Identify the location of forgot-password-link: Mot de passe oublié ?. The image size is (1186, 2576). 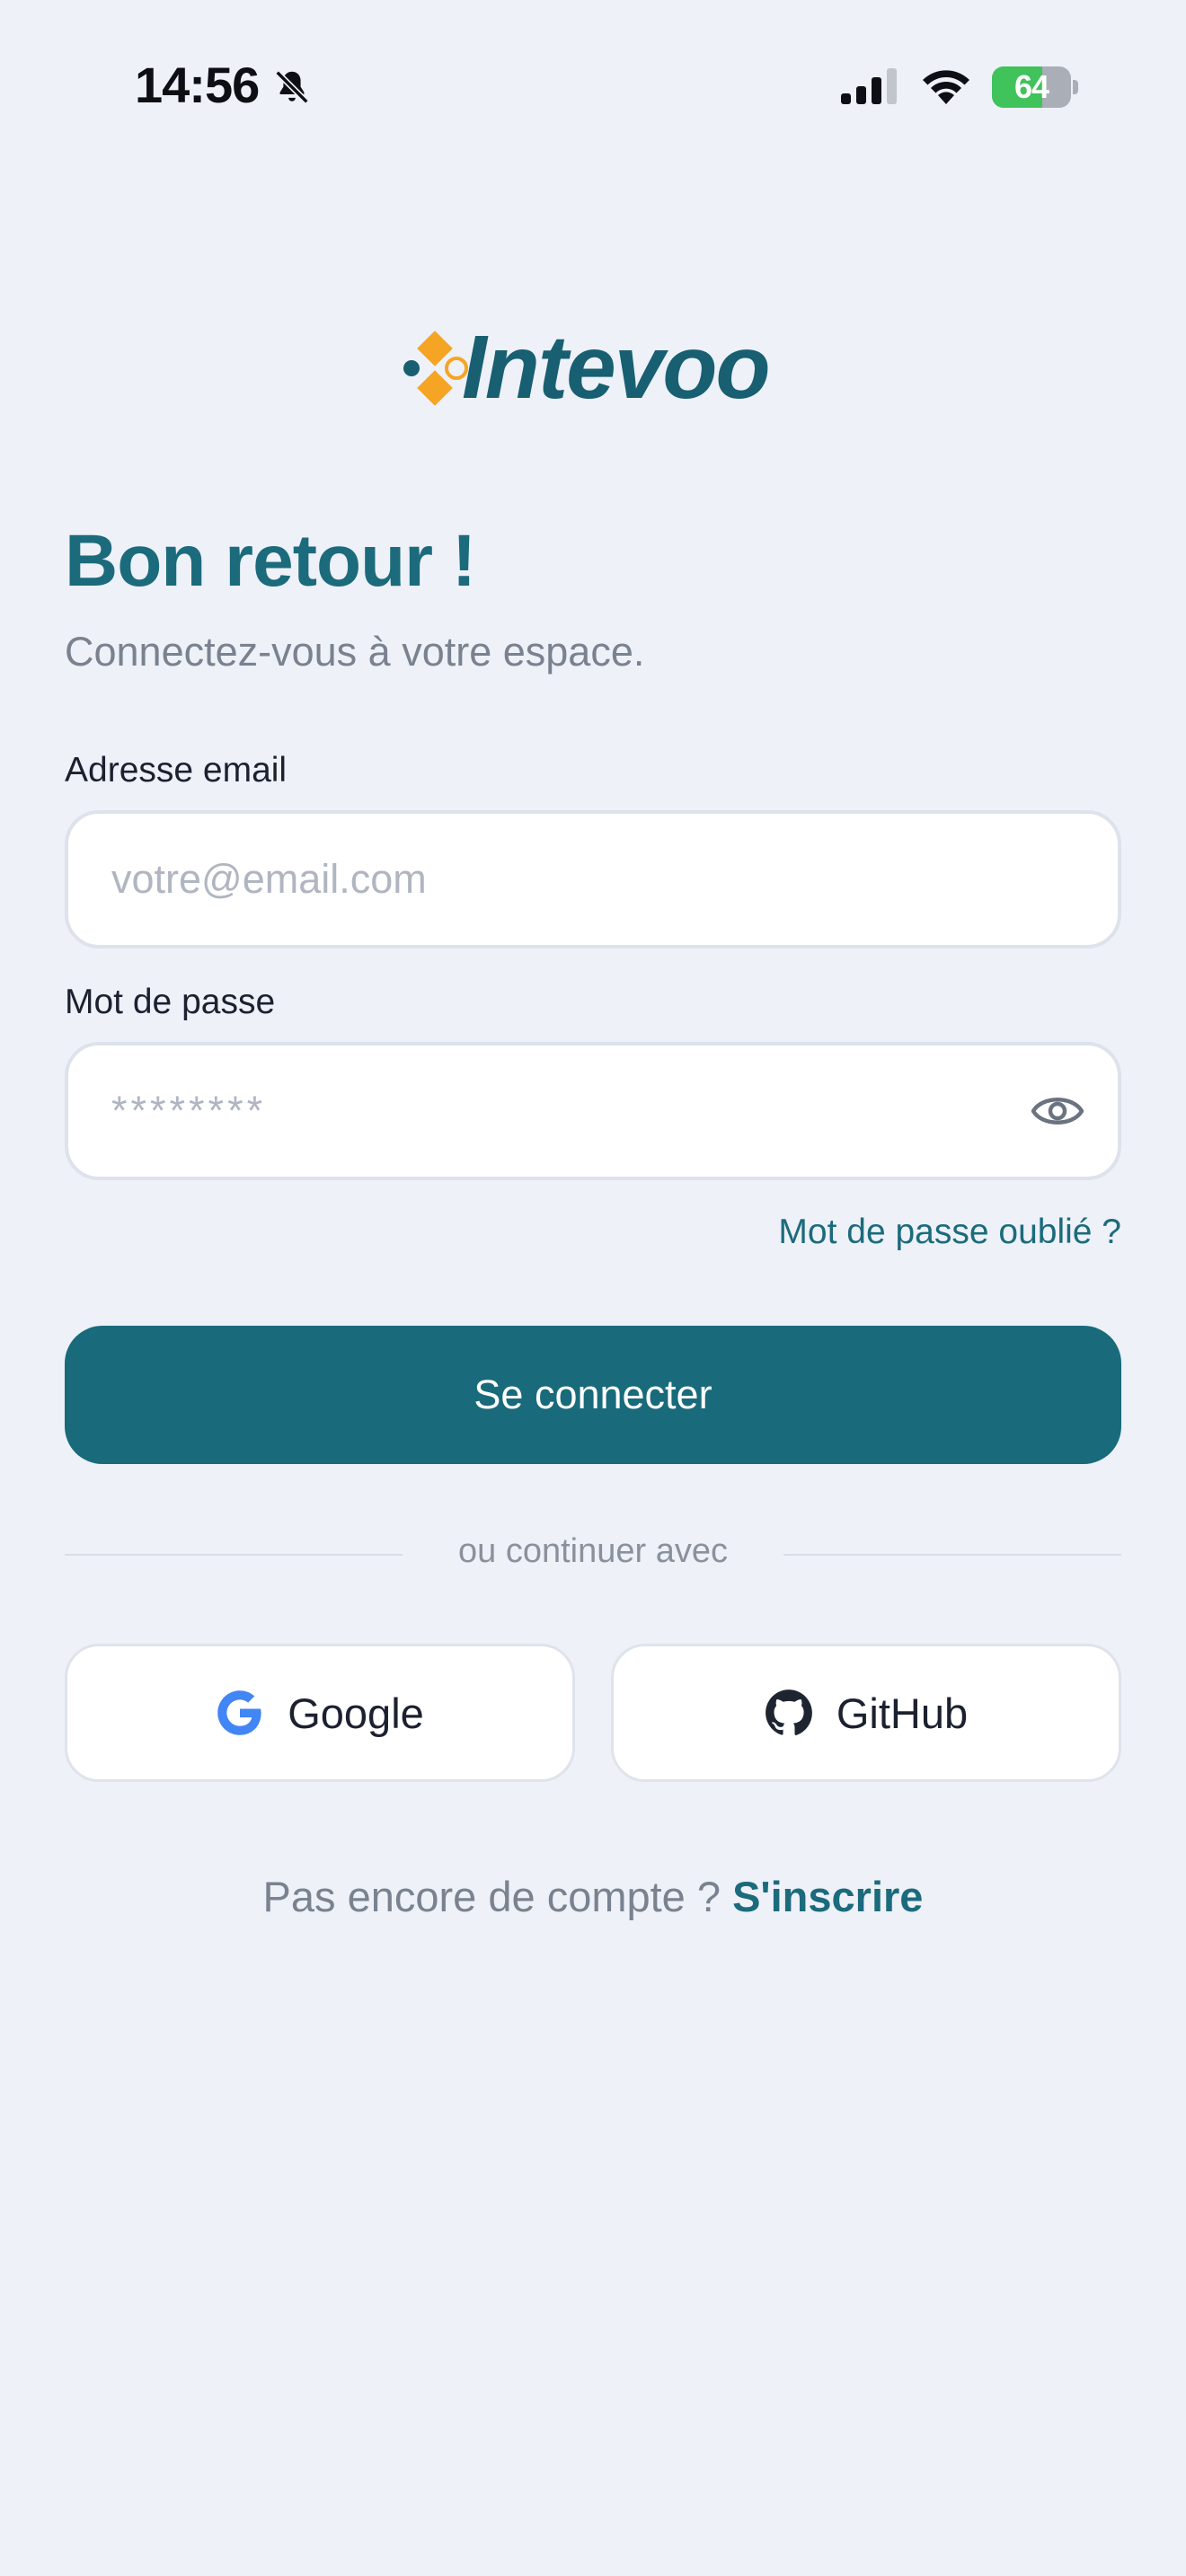
(949, 1232).